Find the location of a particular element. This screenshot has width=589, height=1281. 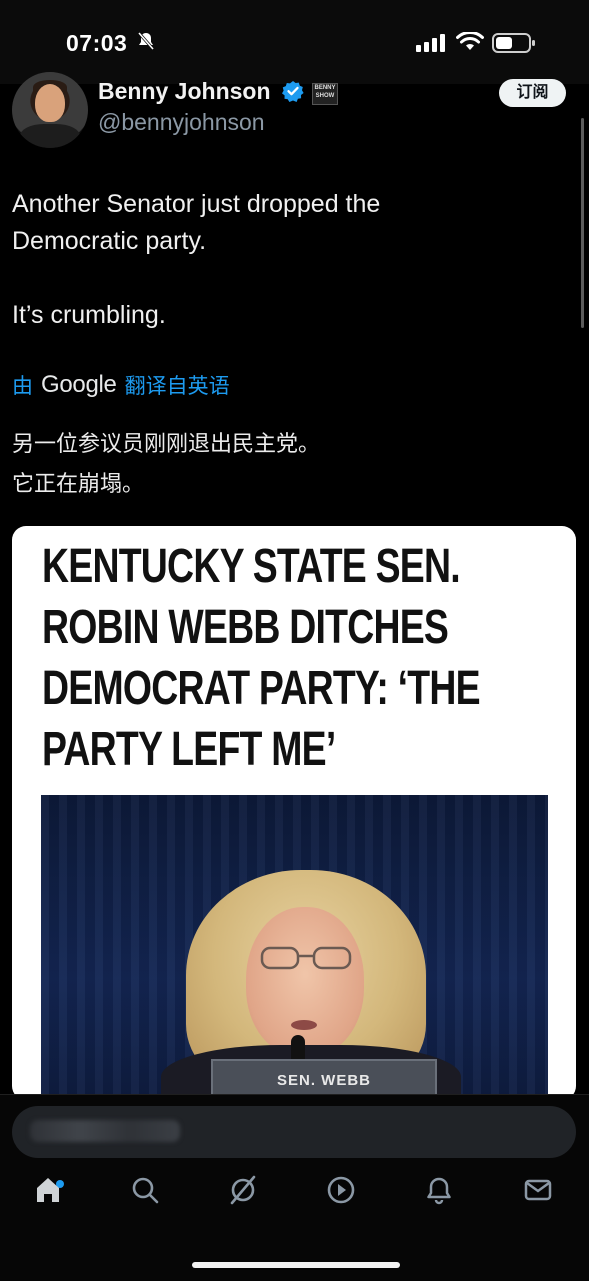

translated-text: 另一位参议员刚刚退出民主党。 它正在崩塌。 is located at coordinates (292, 464).